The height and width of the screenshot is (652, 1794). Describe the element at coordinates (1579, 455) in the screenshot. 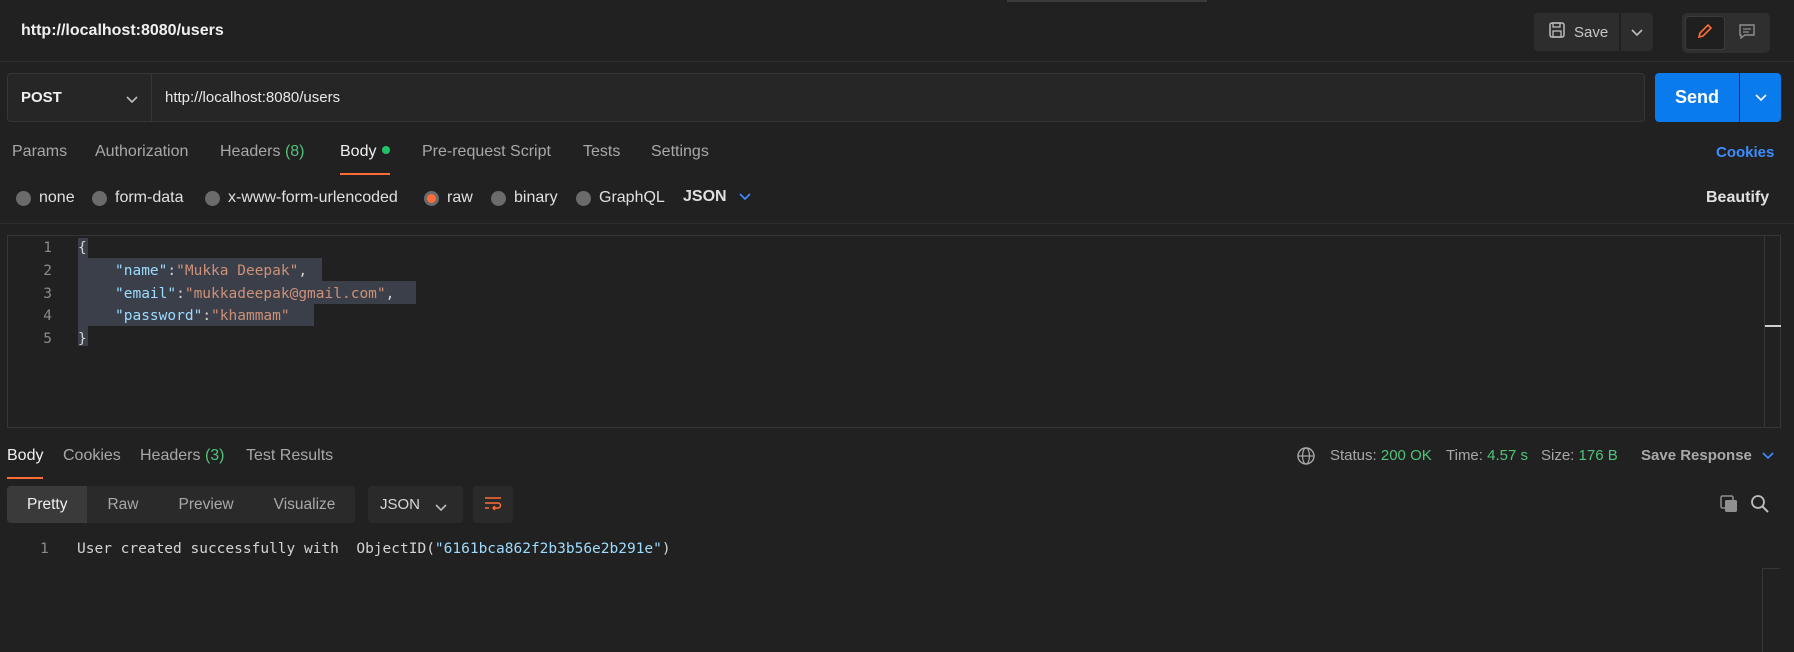

I see `response-size: Size: 176 B` at that location.